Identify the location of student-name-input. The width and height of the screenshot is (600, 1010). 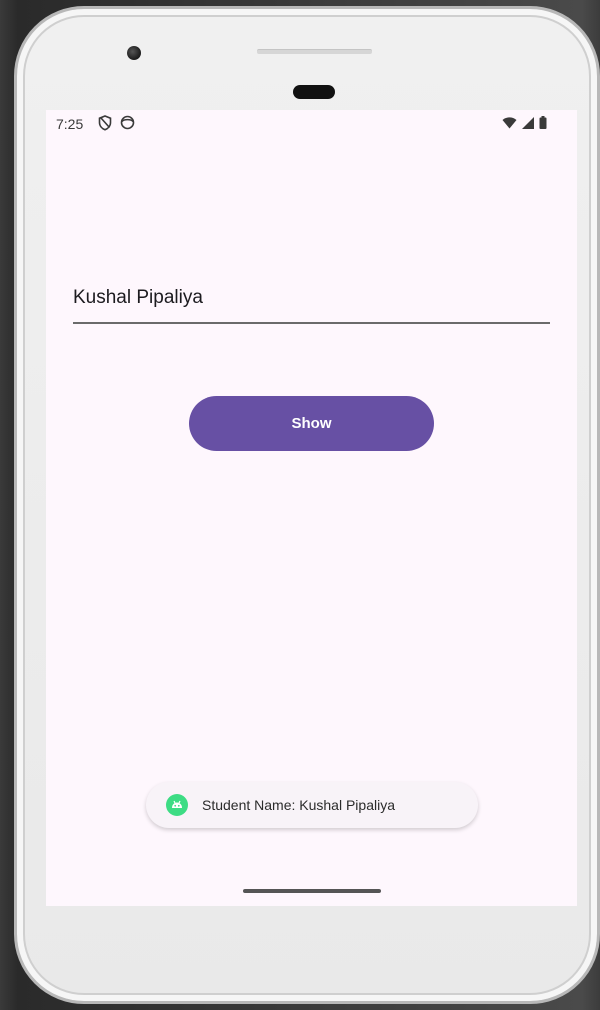
(311, 302).